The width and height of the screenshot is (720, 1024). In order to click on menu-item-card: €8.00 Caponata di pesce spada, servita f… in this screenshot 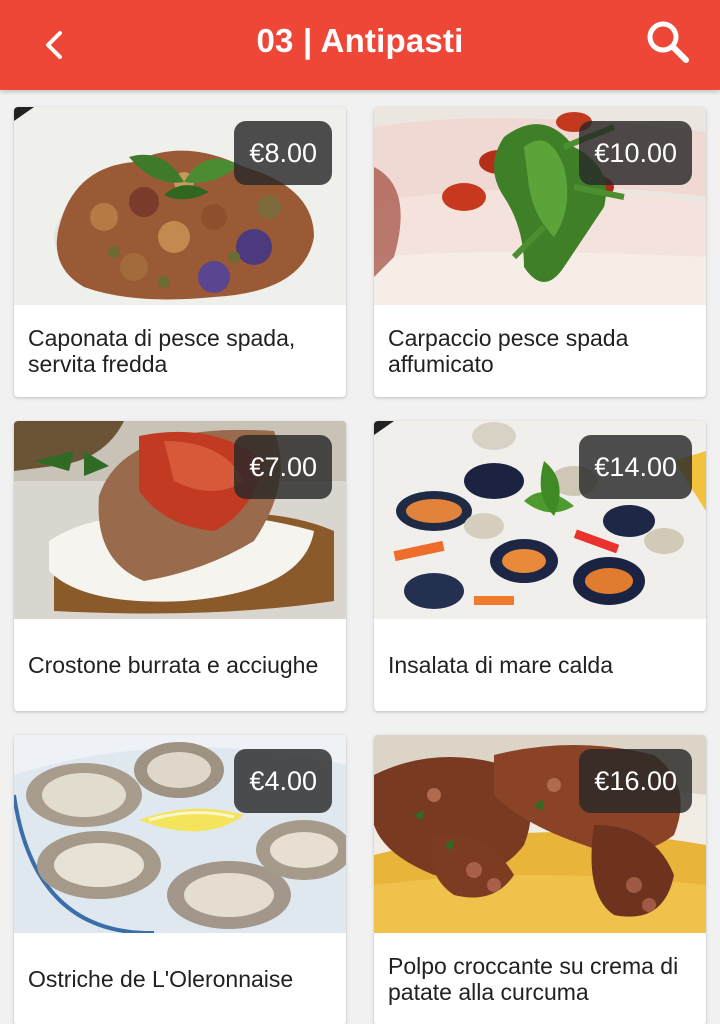, I will do `click(180, 252)`.